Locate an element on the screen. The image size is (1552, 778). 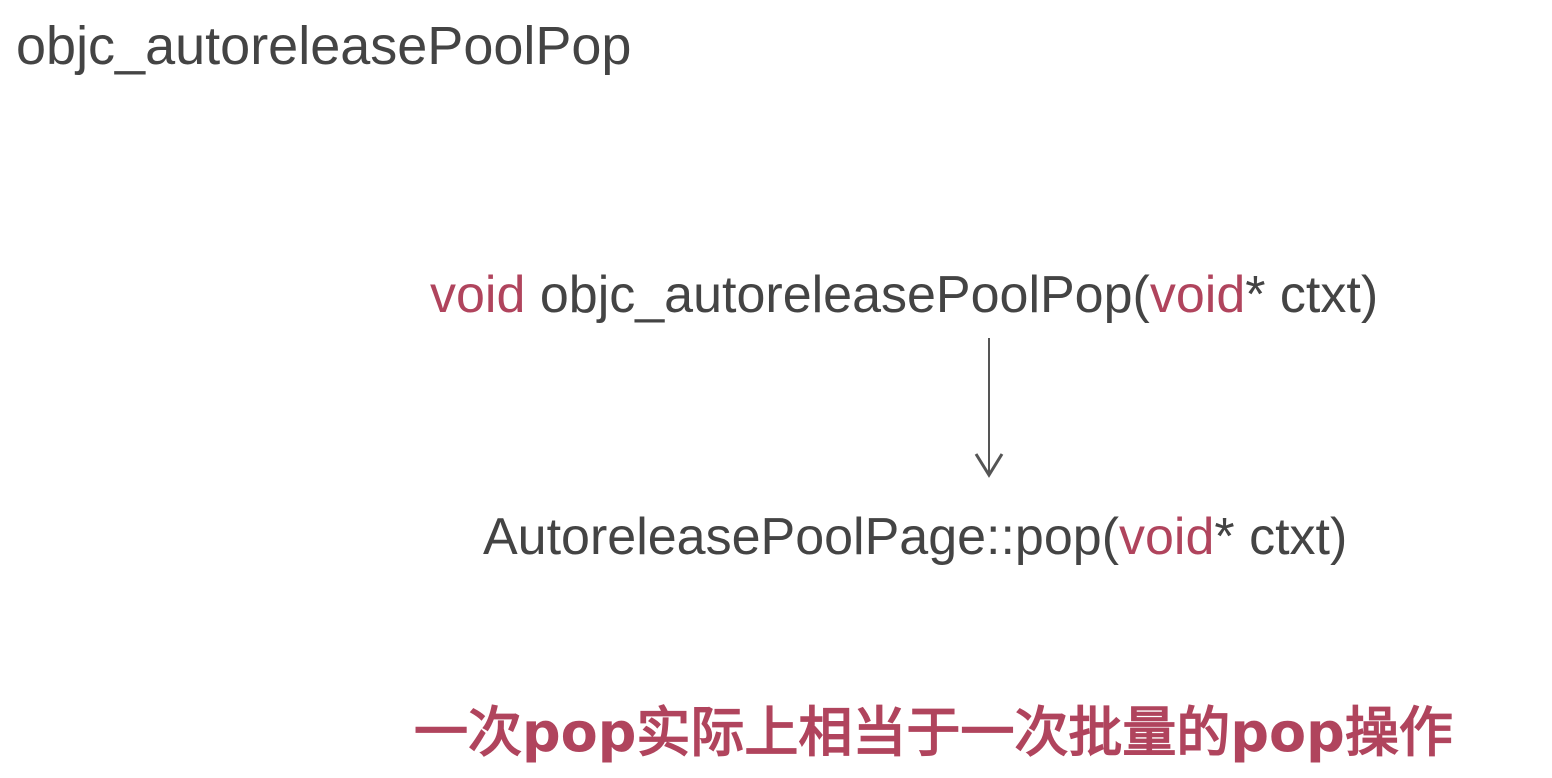
code-line-autoreleasepoolpop: void objc_autoreleasePoolPop(void* ctxt) is located at coordinates (904, 295).